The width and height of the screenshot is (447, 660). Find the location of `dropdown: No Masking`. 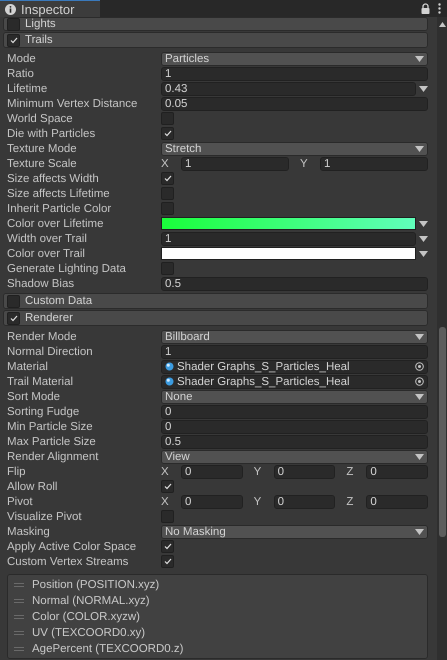

dropdown: No Masking is located at coordinates (294, 531).